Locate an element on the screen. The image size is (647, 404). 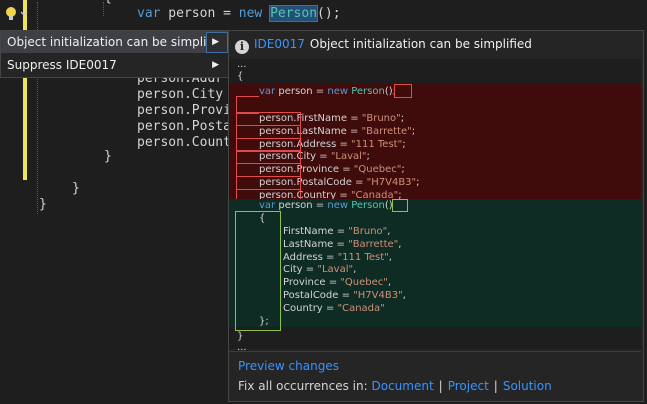
menu-item-suppress: Suppress IDE0017 ▶ is located at coordinates (115, 65).